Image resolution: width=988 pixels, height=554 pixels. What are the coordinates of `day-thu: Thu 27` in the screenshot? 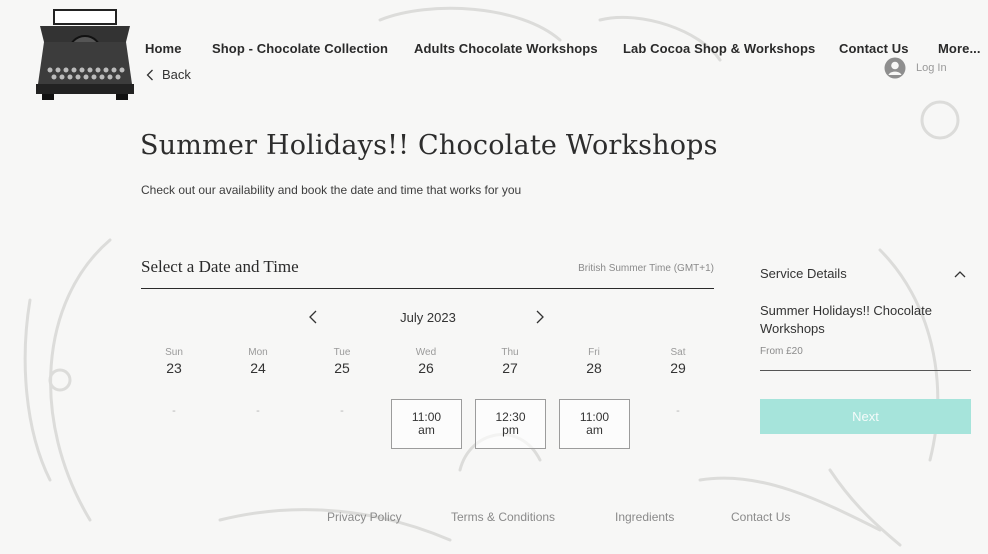 It's located at (510, 362).